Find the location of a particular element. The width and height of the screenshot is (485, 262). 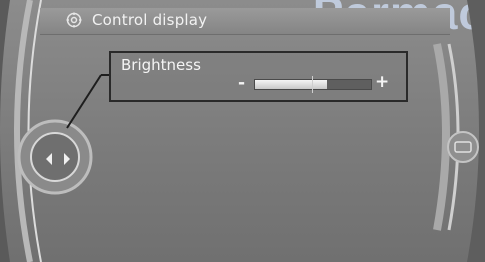

increase-symbol: + is located at coordinates (382, 82).